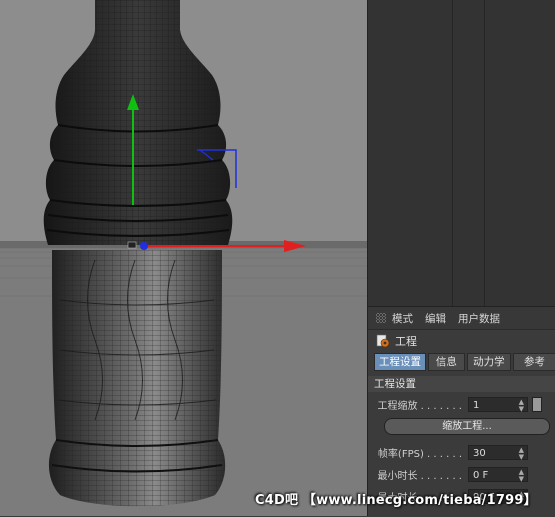 The width and height of the screenshot is (555, 517). I want to click on min-duration-field: 0 F ▲ ▼, so click(498, 474).